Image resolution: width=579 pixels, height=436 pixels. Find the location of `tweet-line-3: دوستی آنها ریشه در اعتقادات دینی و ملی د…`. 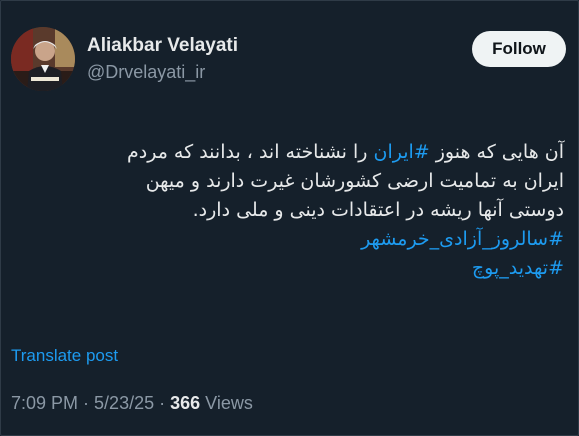

tweet-line-3: دوستی آنها ریشه در اعتقادات دینی و ملی د… is located at coordinates (378, 210).